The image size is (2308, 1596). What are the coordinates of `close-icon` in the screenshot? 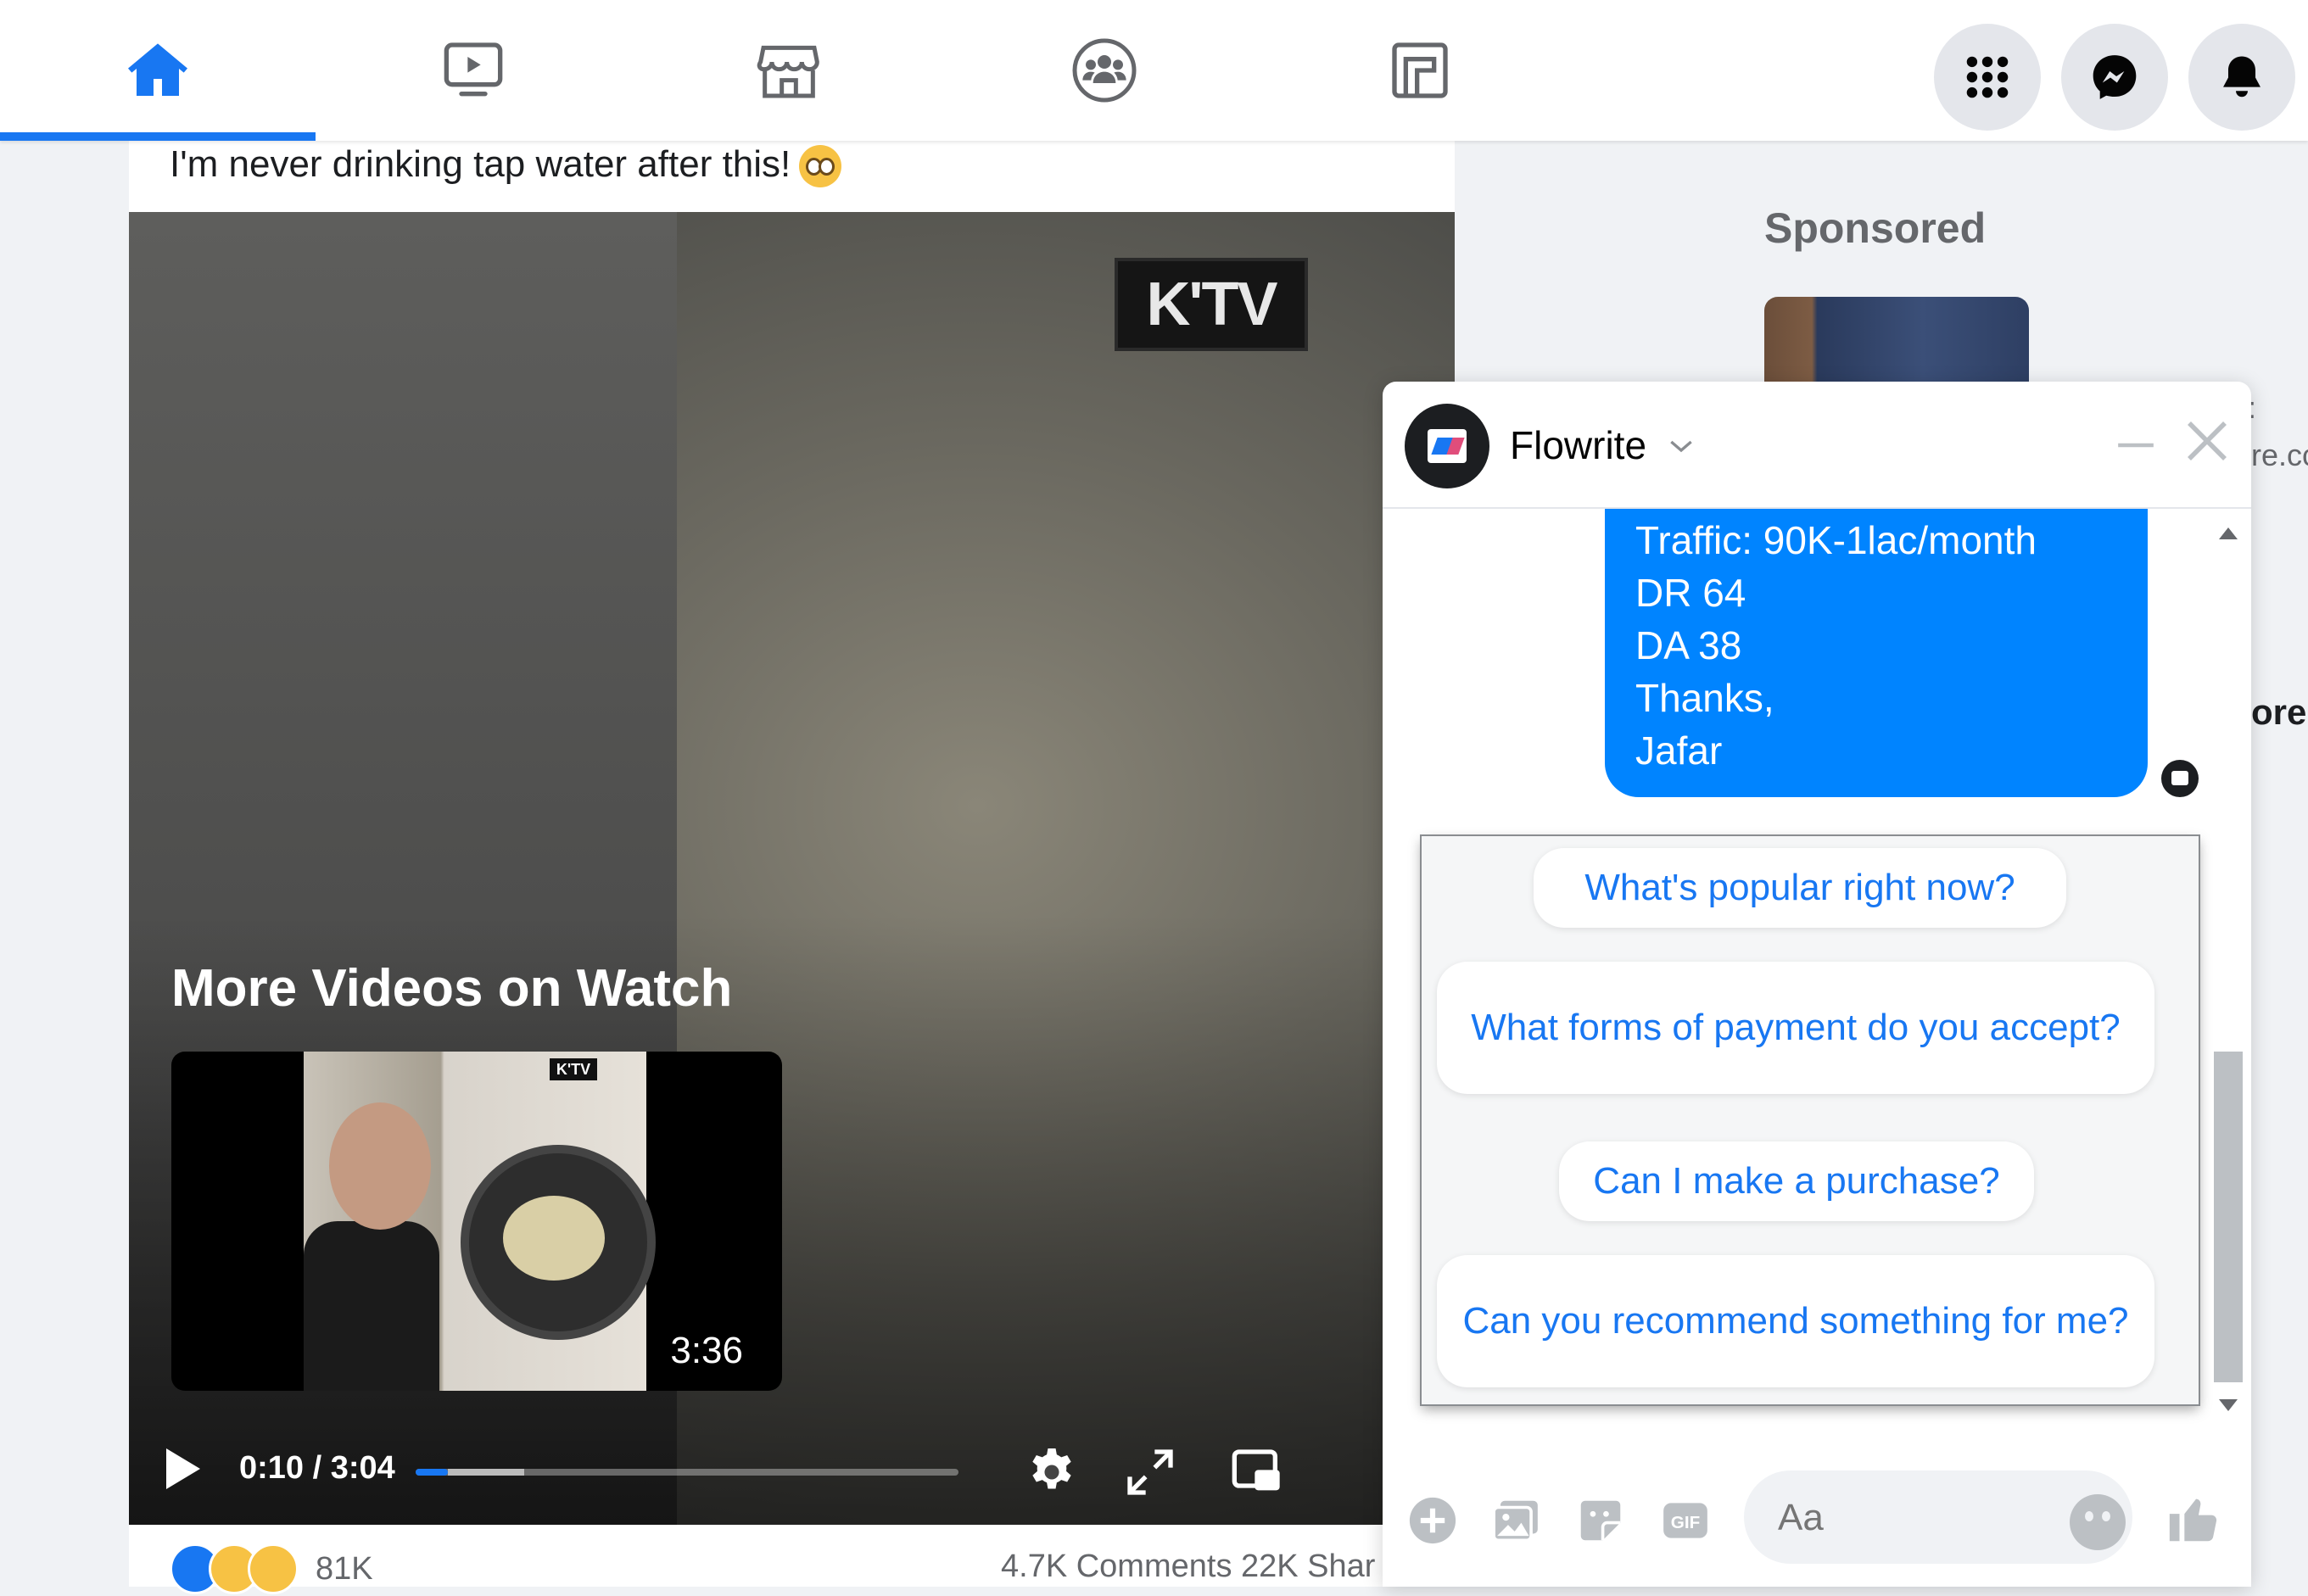 It's located at (2207, 441).